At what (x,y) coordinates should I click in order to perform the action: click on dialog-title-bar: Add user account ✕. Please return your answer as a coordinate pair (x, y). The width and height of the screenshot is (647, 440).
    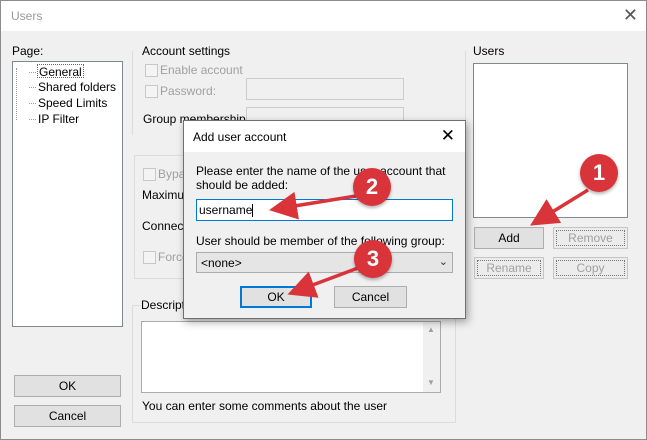
    Looking at the image, I should click on (324, 136).